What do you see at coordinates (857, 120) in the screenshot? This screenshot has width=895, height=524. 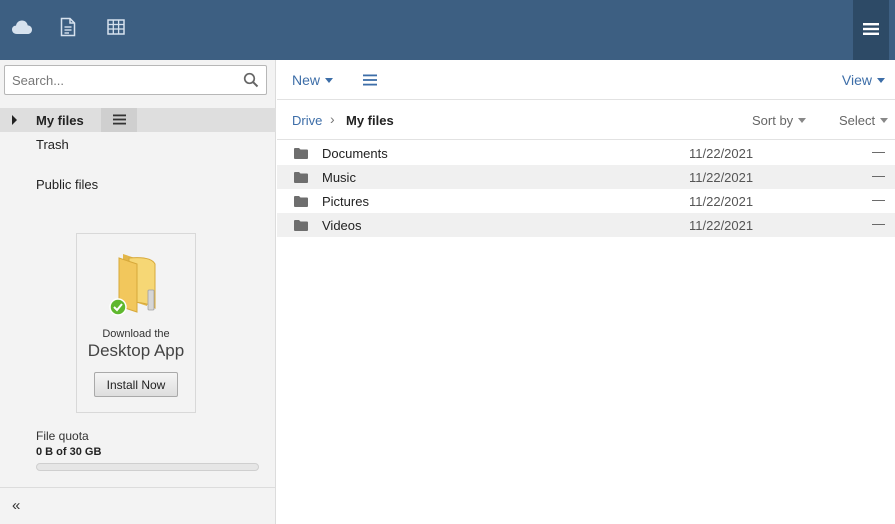 I see `select-label: Select` at bounding box center [857, 120].